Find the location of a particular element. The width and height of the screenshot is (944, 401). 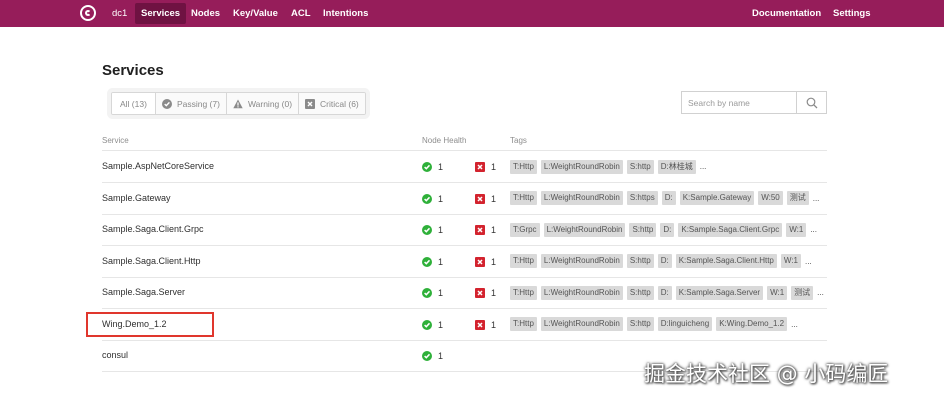

filter-warning-label: Warning (0) is located at coordinates (270, 103).